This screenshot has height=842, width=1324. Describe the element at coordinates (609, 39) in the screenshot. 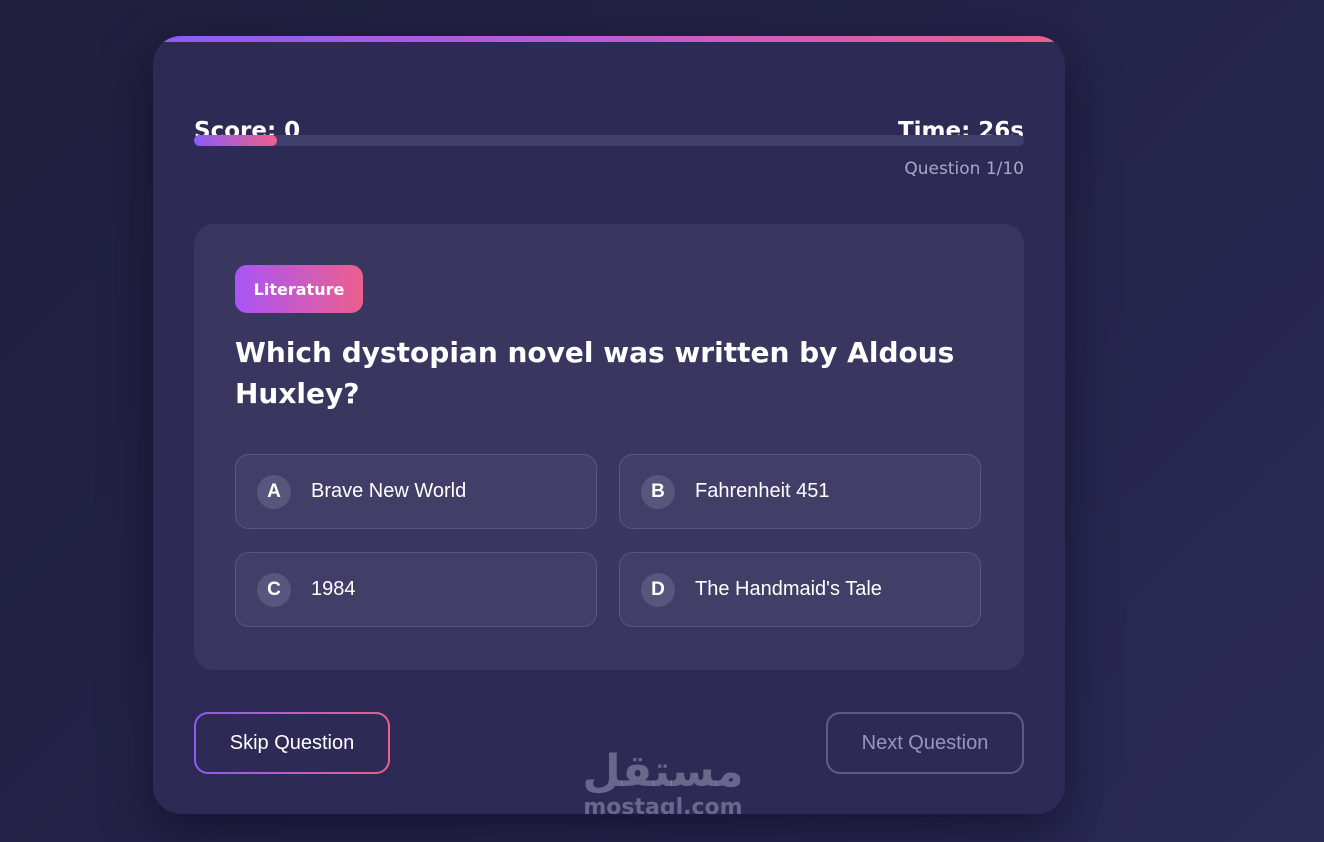

I see `card-accent-bar` at that location.